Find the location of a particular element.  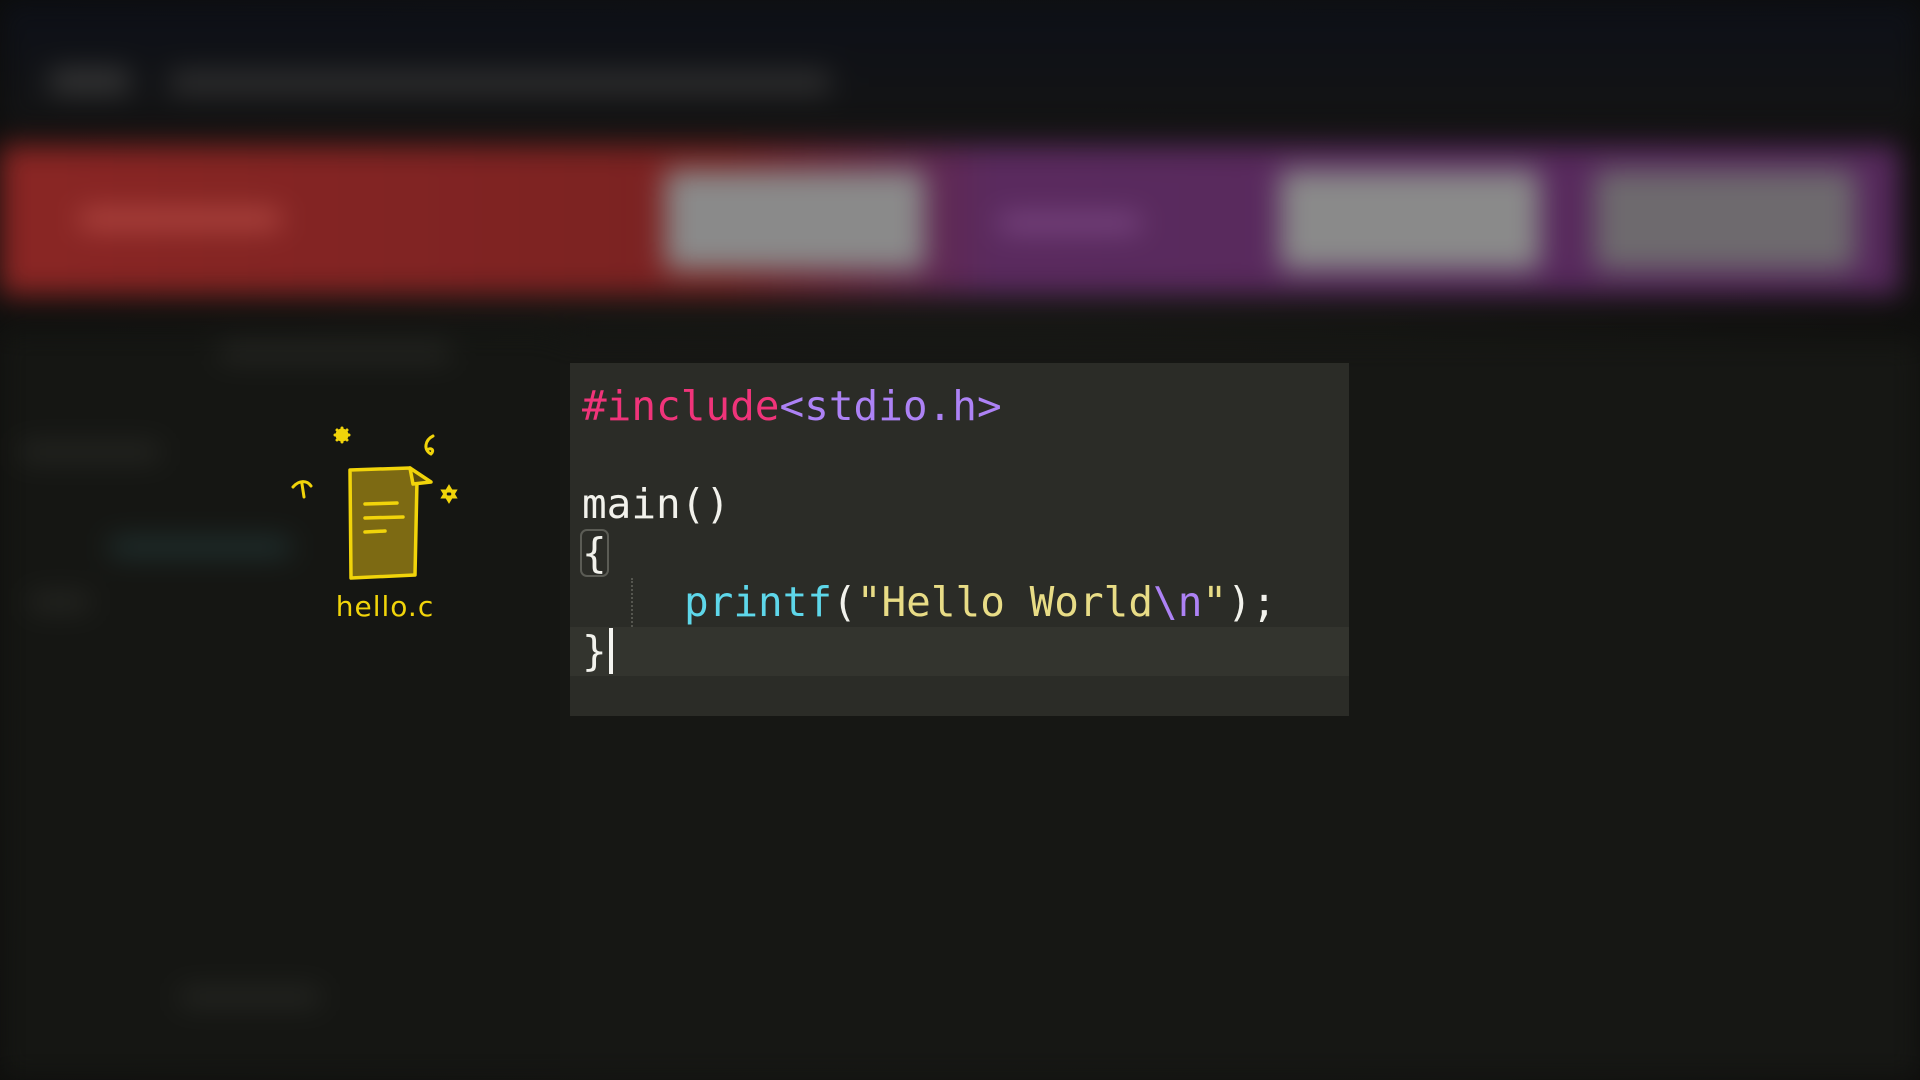

document-icon is located at coordinates (374, 503).